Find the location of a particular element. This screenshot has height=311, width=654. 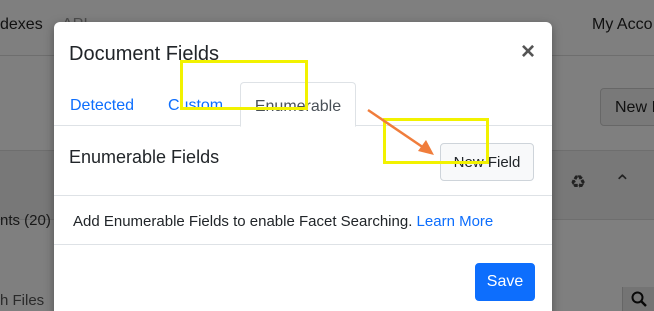

close-icon: × is located at coordinates (528, 52).